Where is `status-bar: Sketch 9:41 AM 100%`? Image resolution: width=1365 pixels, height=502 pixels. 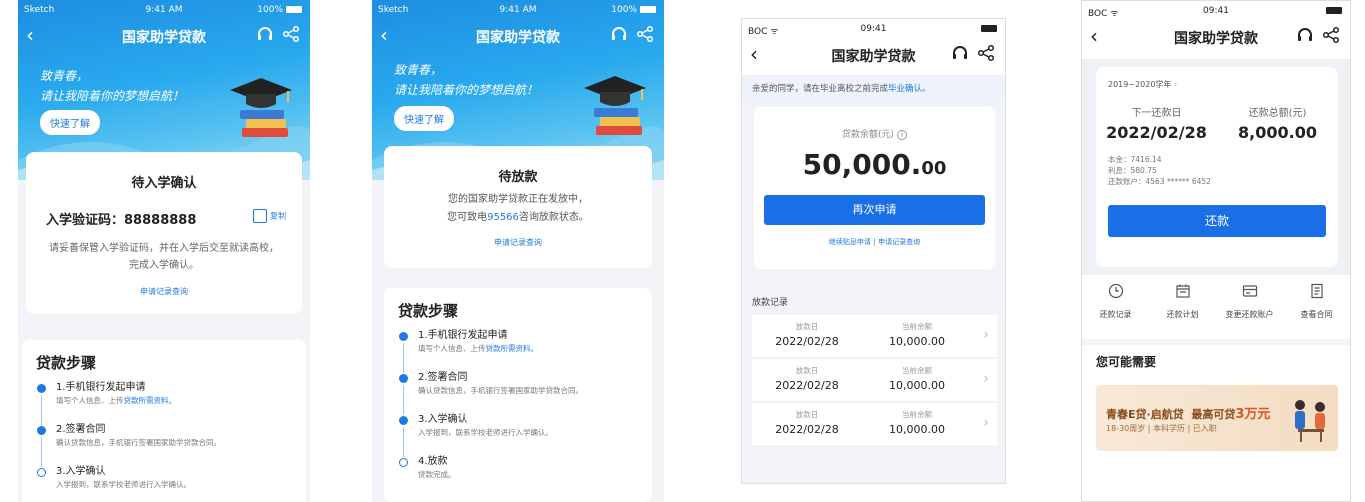 status-bar: Sketch 9:41 AM 100% is located at coordinates (164, 10).